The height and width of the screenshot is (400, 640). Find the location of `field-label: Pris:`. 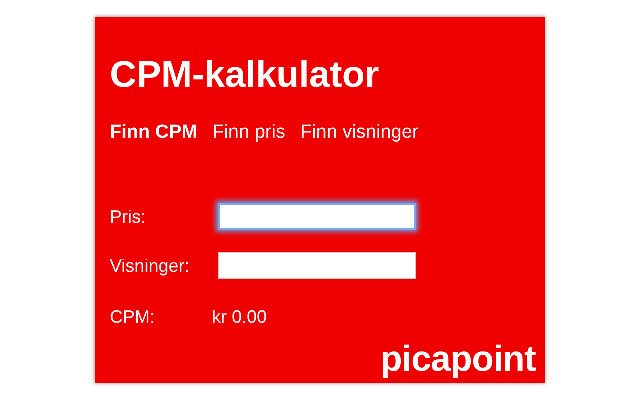

field-label: Pris: is located at coordinates (128, 217).